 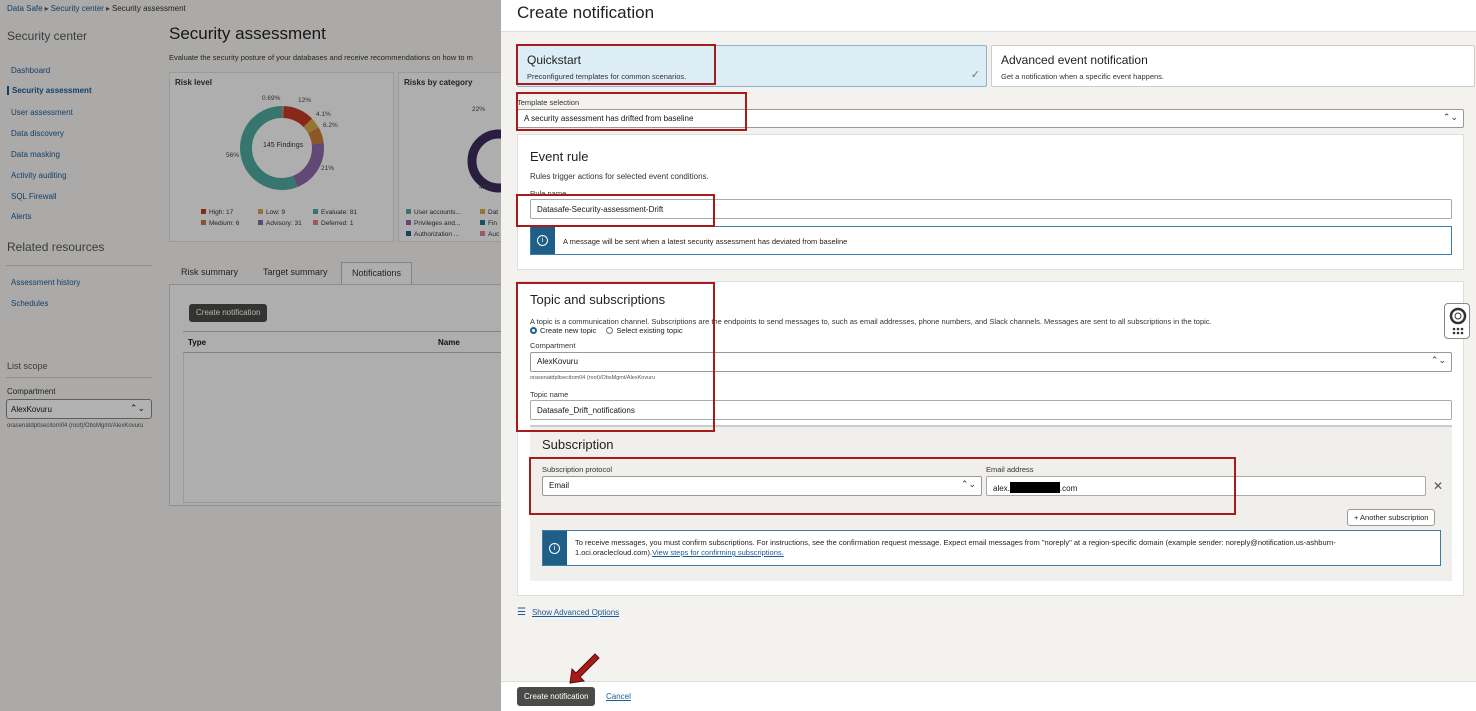 What do you see at coordinates (549, 394) in the screenshot?
I see `topic-name-label: Topic name` at bounding box center [549, 394].